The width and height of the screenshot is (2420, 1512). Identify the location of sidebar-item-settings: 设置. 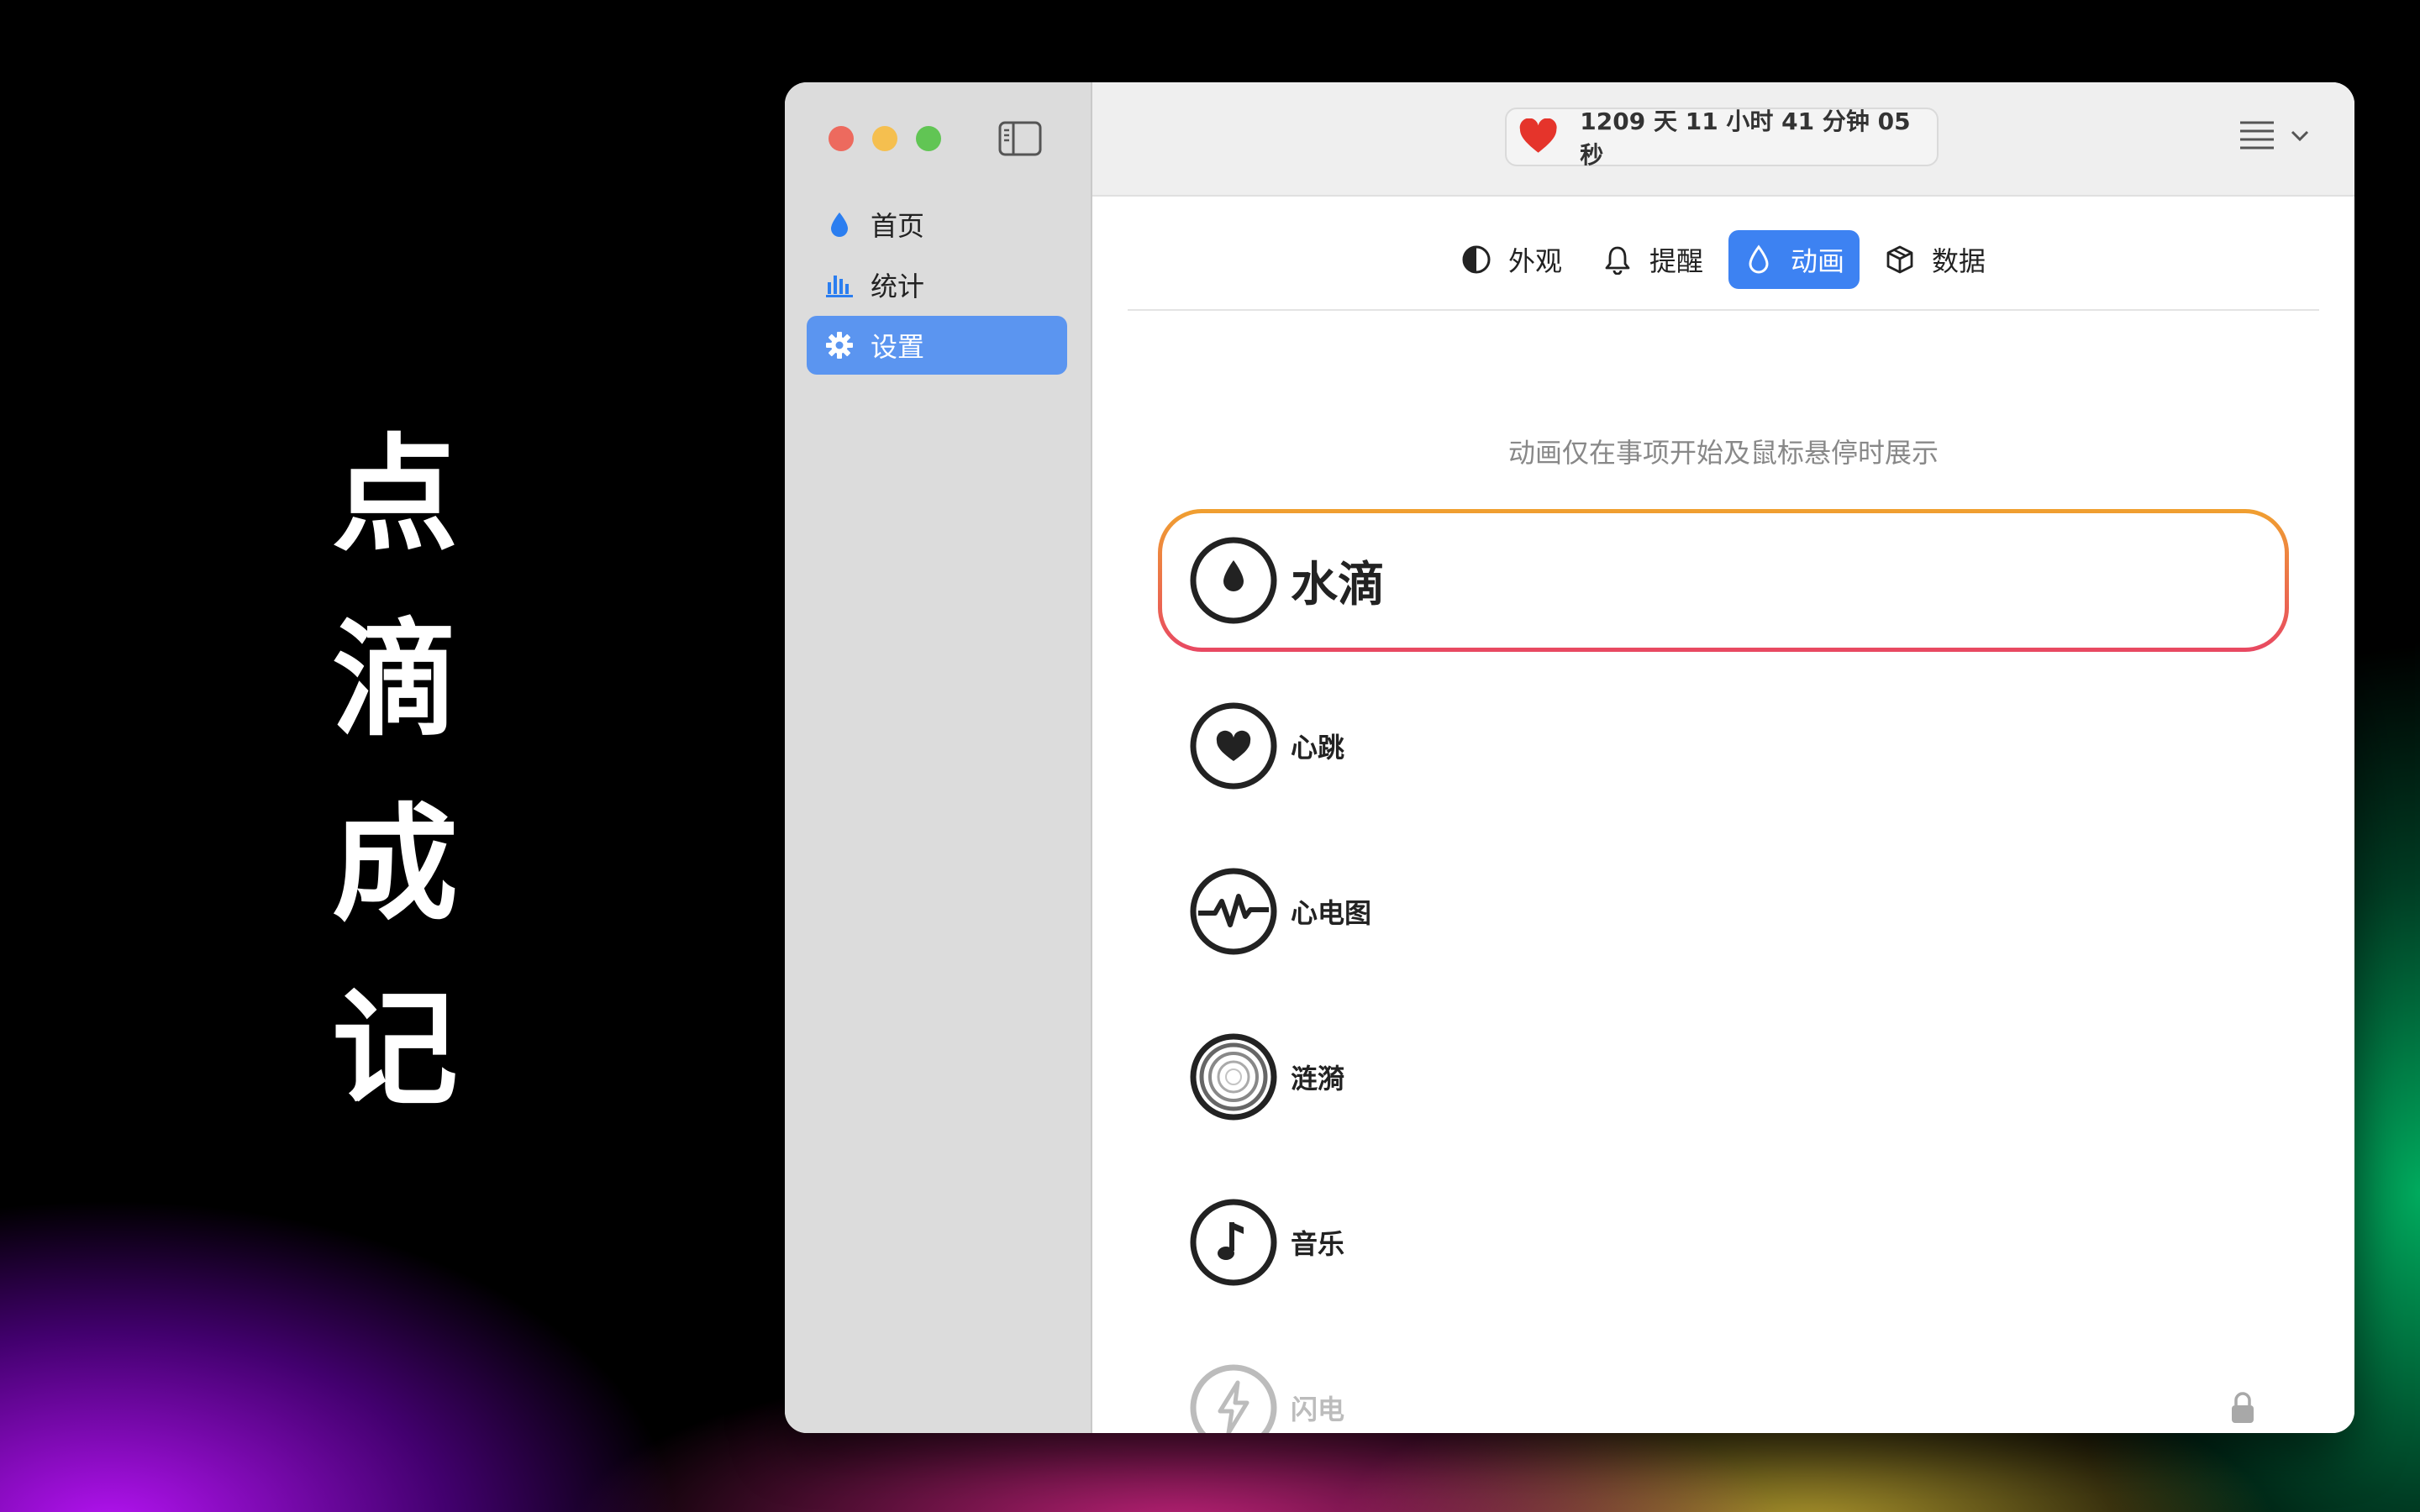
(937, 345).